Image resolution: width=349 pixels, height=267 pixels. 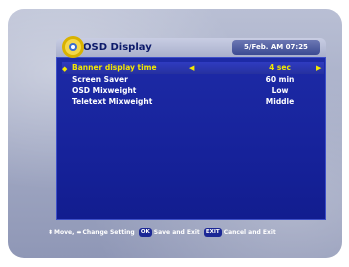 What do you see at coordinates (212, 232) in the screenshot?
I see `exit-key-badge: EXIT` at bounding box center [212, 232].